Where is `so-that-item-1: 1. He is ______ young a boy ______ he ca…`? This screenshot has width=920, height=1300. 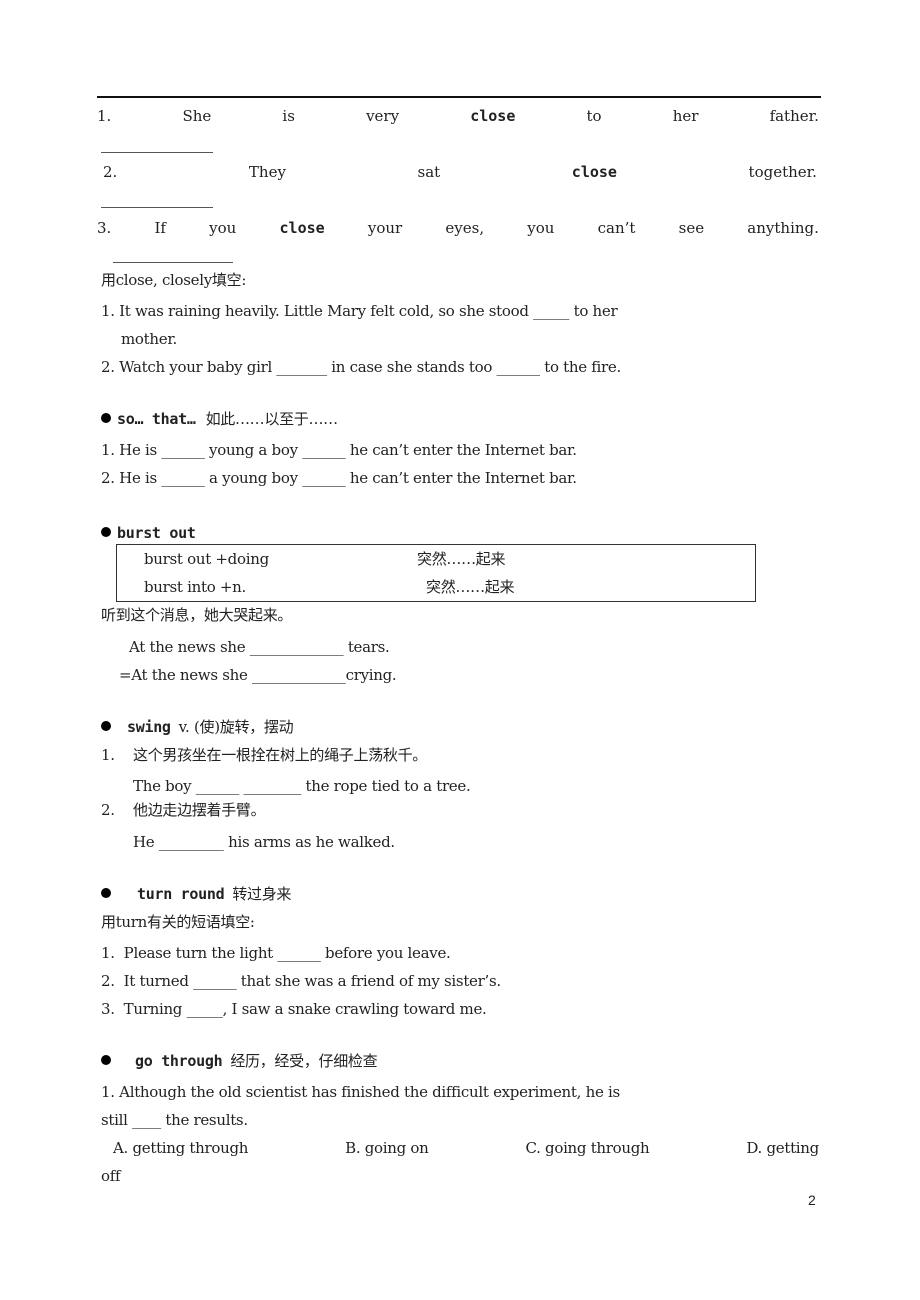
so-that-item-1: 1. He is ______ young a boy ______ he ca… is located at coordinates (339, 450).